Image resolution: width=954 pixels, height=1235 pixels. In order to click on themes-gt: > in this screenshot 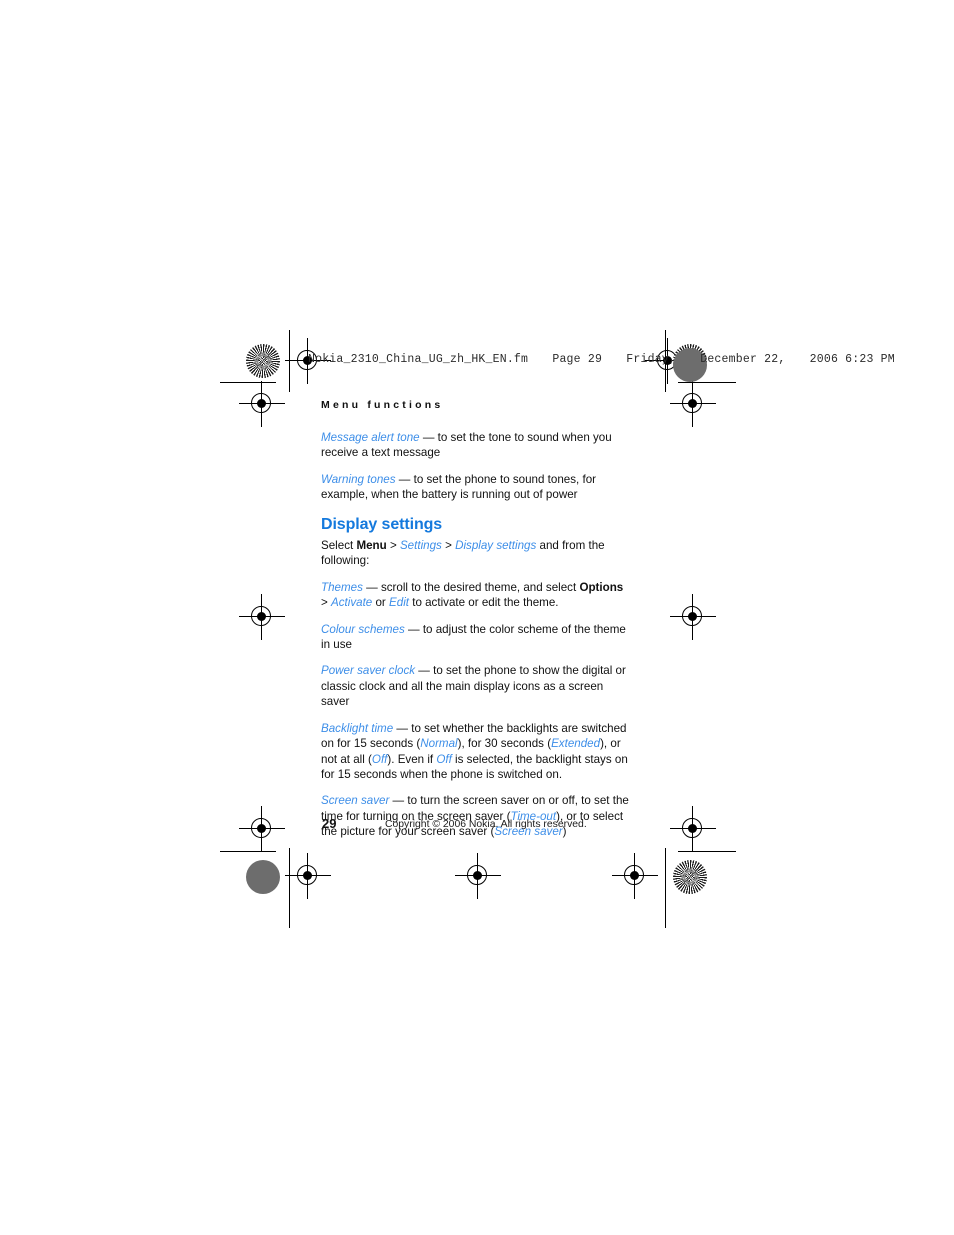, I will do `click(326, 603)`.